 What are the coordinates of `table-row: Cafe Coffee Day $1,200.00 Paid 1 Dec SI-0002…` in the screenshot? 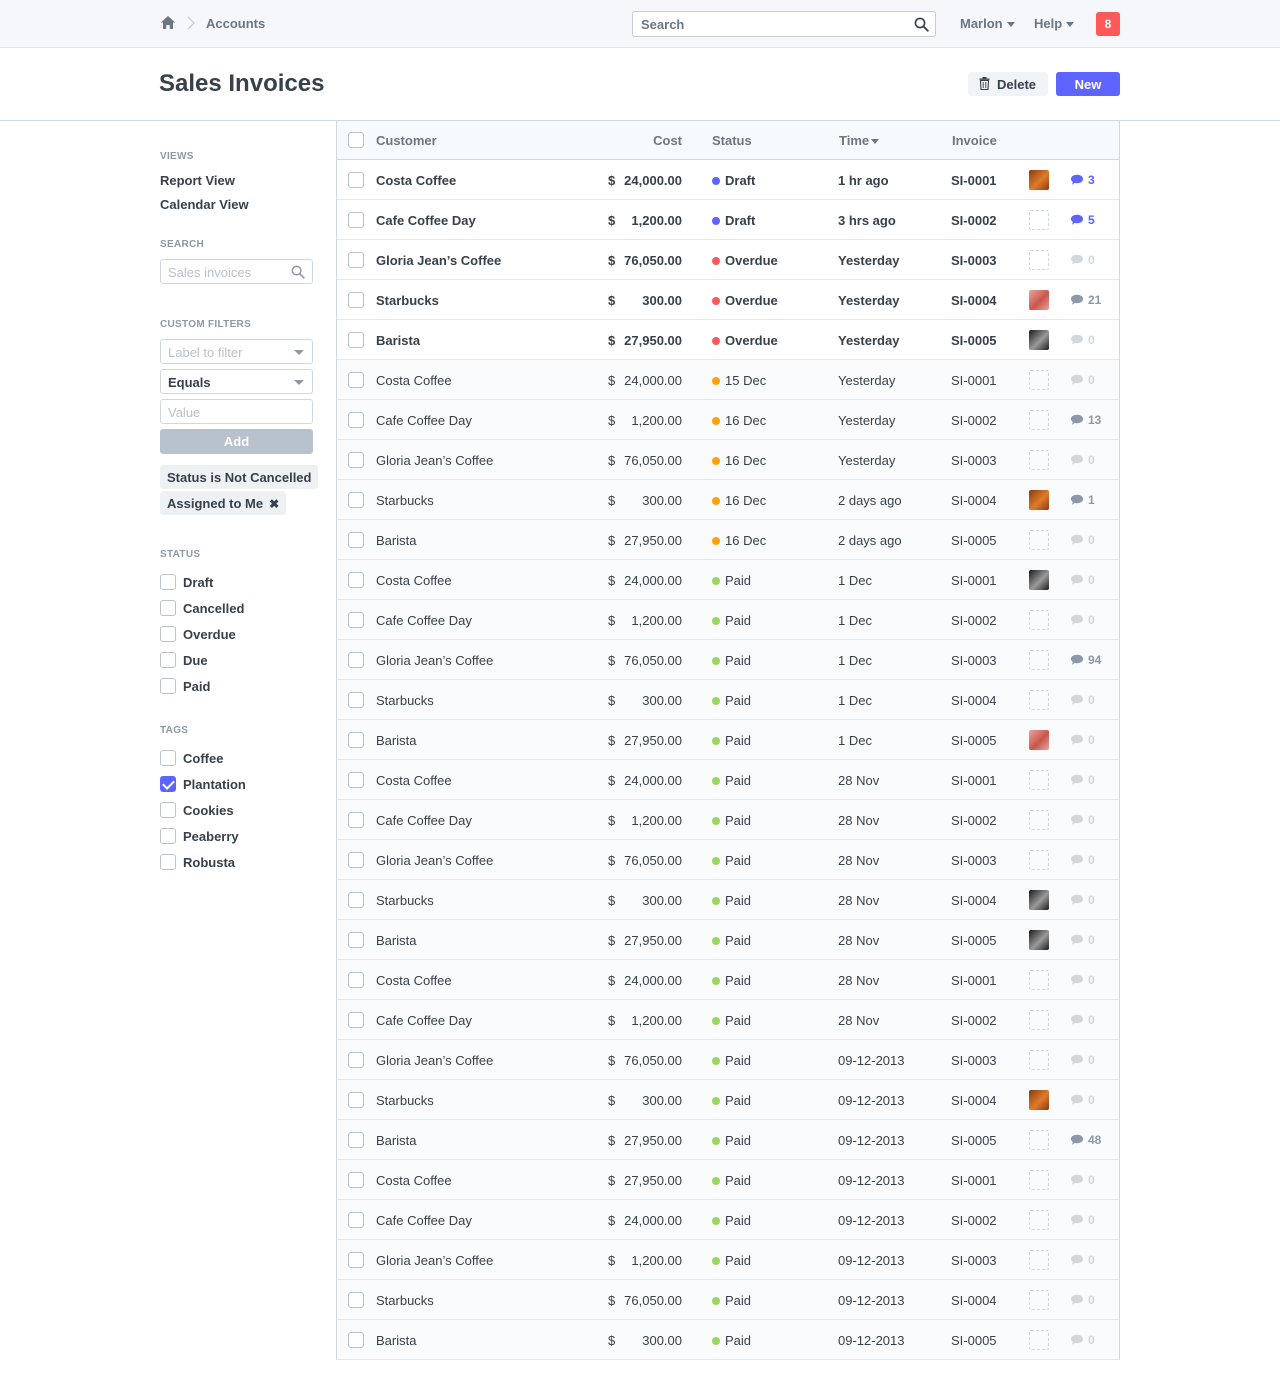 It's located at (728, 620).